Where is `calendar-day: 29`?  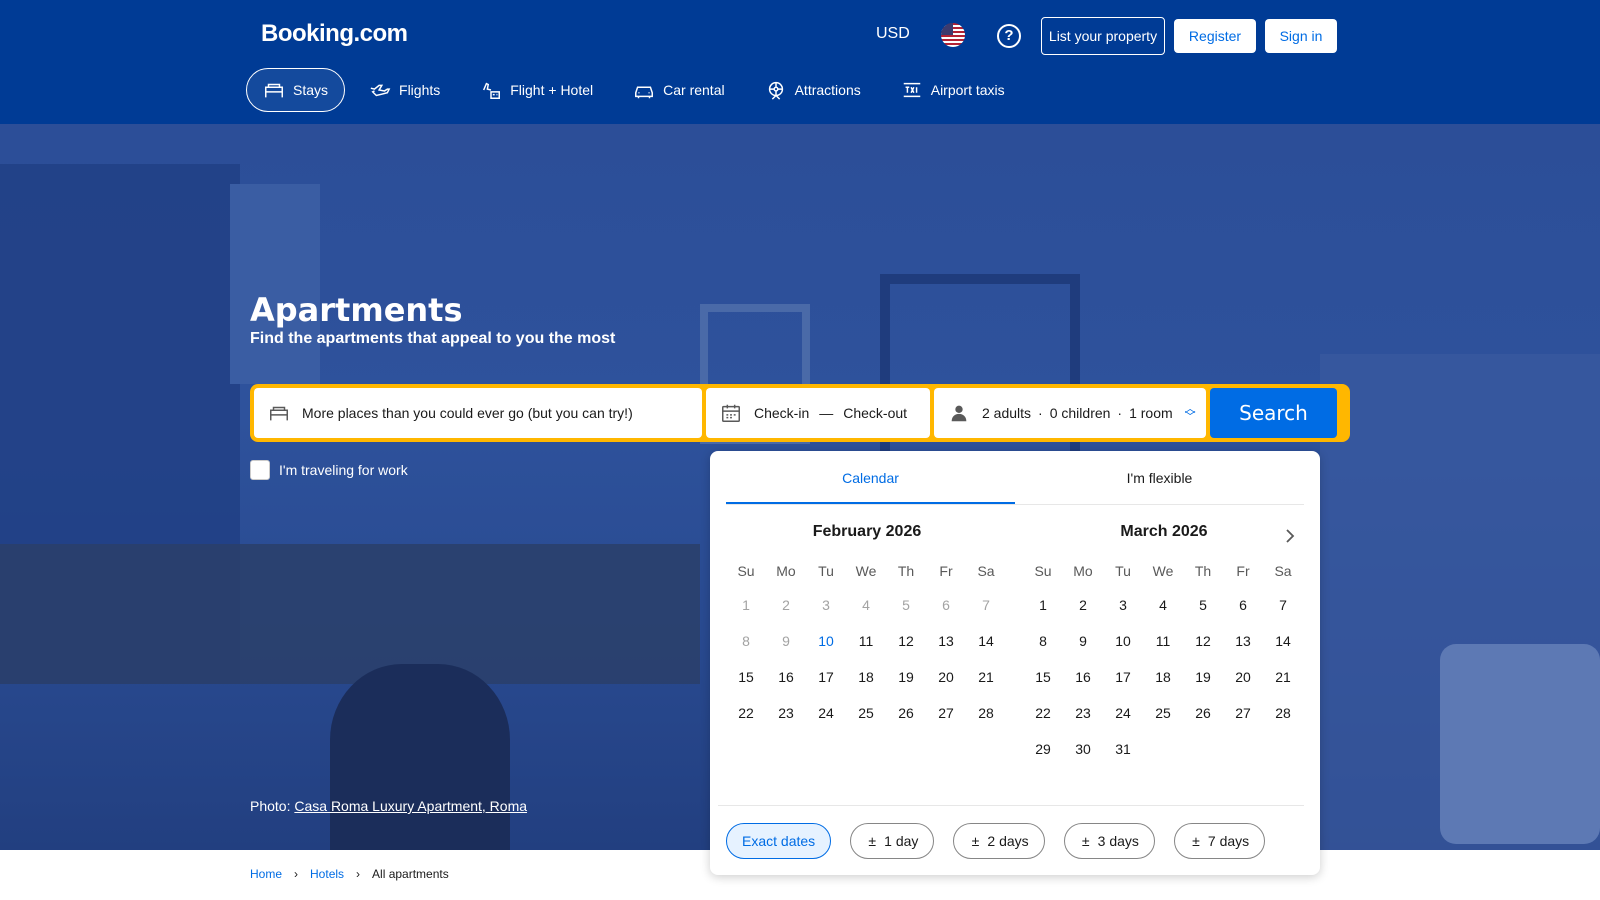
calendar-day: 29 is located at coordinates (1043, 749).